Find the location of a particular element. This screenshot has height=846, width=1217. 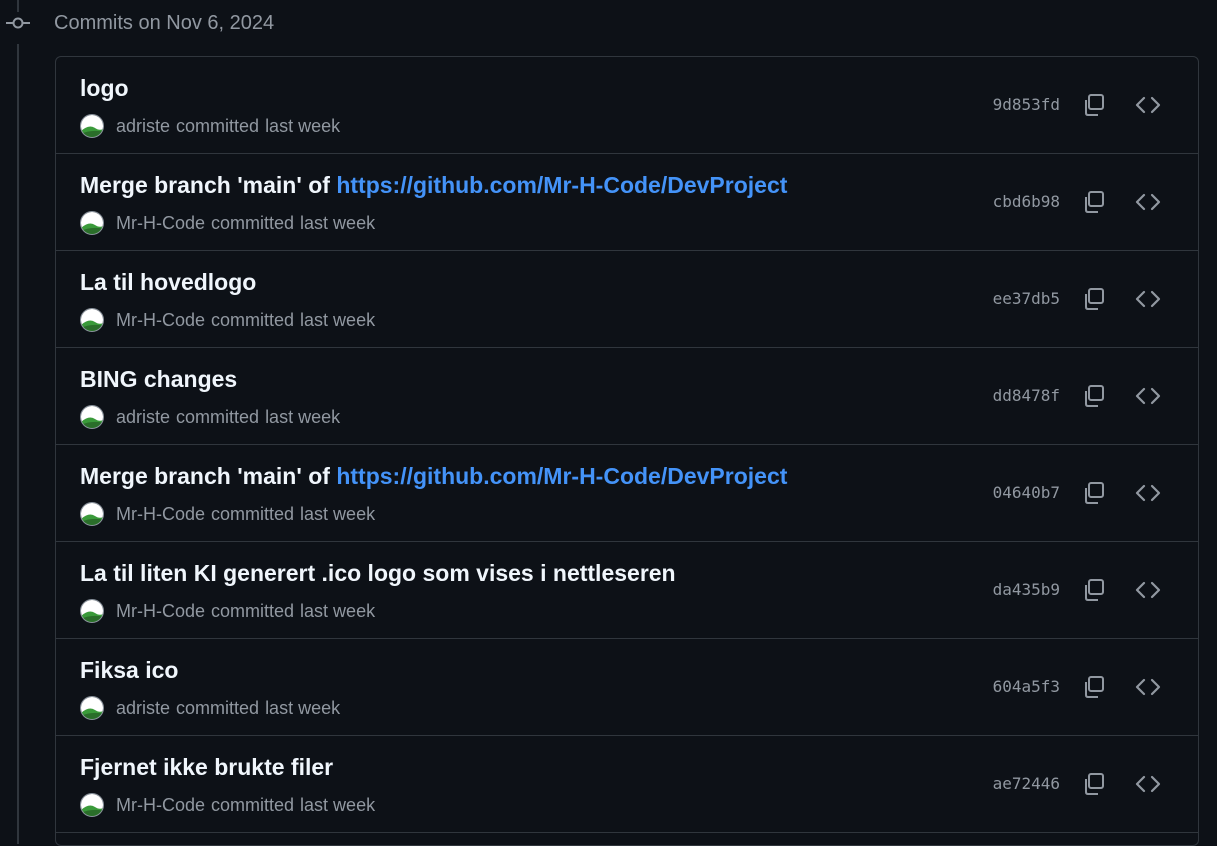

commit-sha: cbd6b98 is located at coordinates (1026, 201).